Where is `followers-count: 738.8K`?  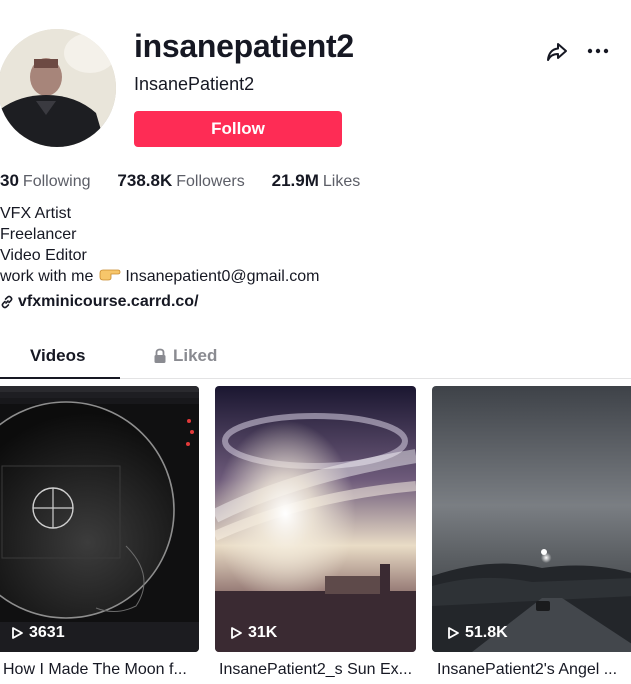 followers-count: 738.8K is located at coordinates (144, 180).